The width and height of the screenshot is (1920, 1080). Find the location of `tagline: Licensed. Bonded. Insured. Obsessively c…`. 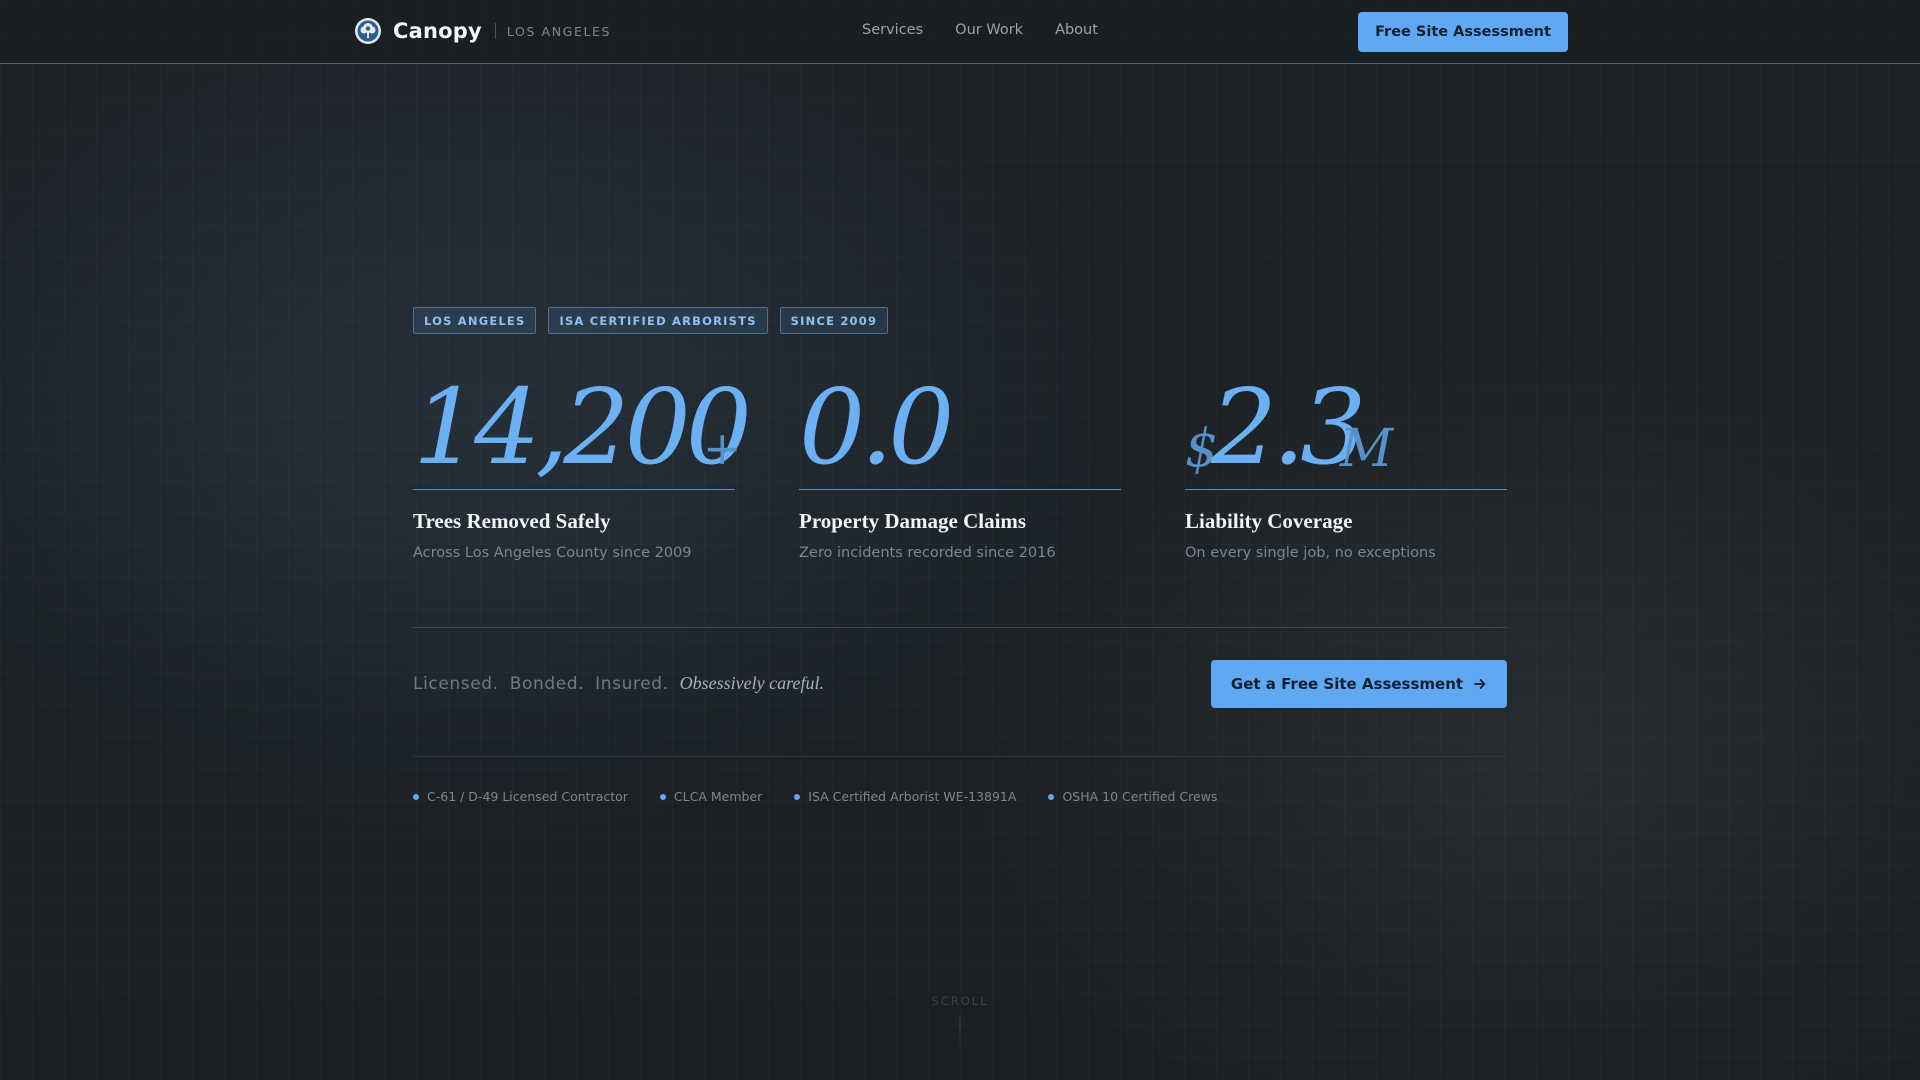

tagline: Licensed. Bonded. Insured. Obsessively c… is located at coordinates (618, 683).